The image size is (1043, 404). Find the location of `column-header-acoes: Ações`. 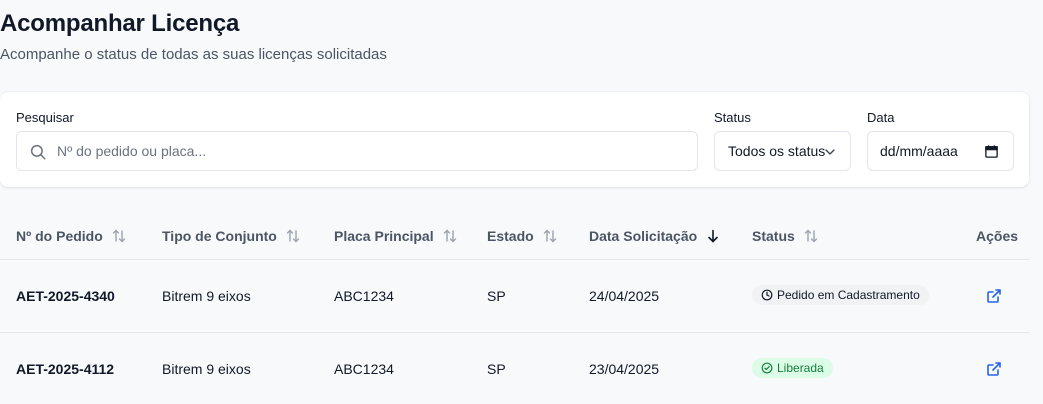

column-header-acoes: Ações is located at coordinates (997, 236).